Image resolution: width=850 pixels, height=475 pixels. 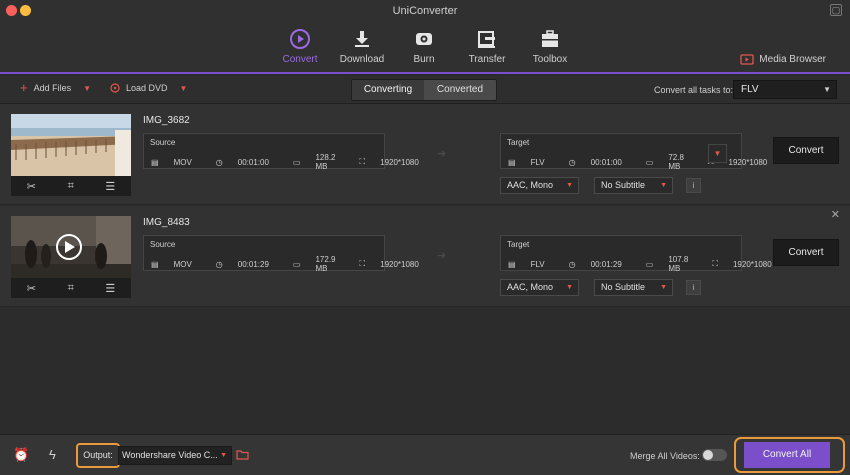 I want to click on source-format: MOV, so click(x=182, y=162).